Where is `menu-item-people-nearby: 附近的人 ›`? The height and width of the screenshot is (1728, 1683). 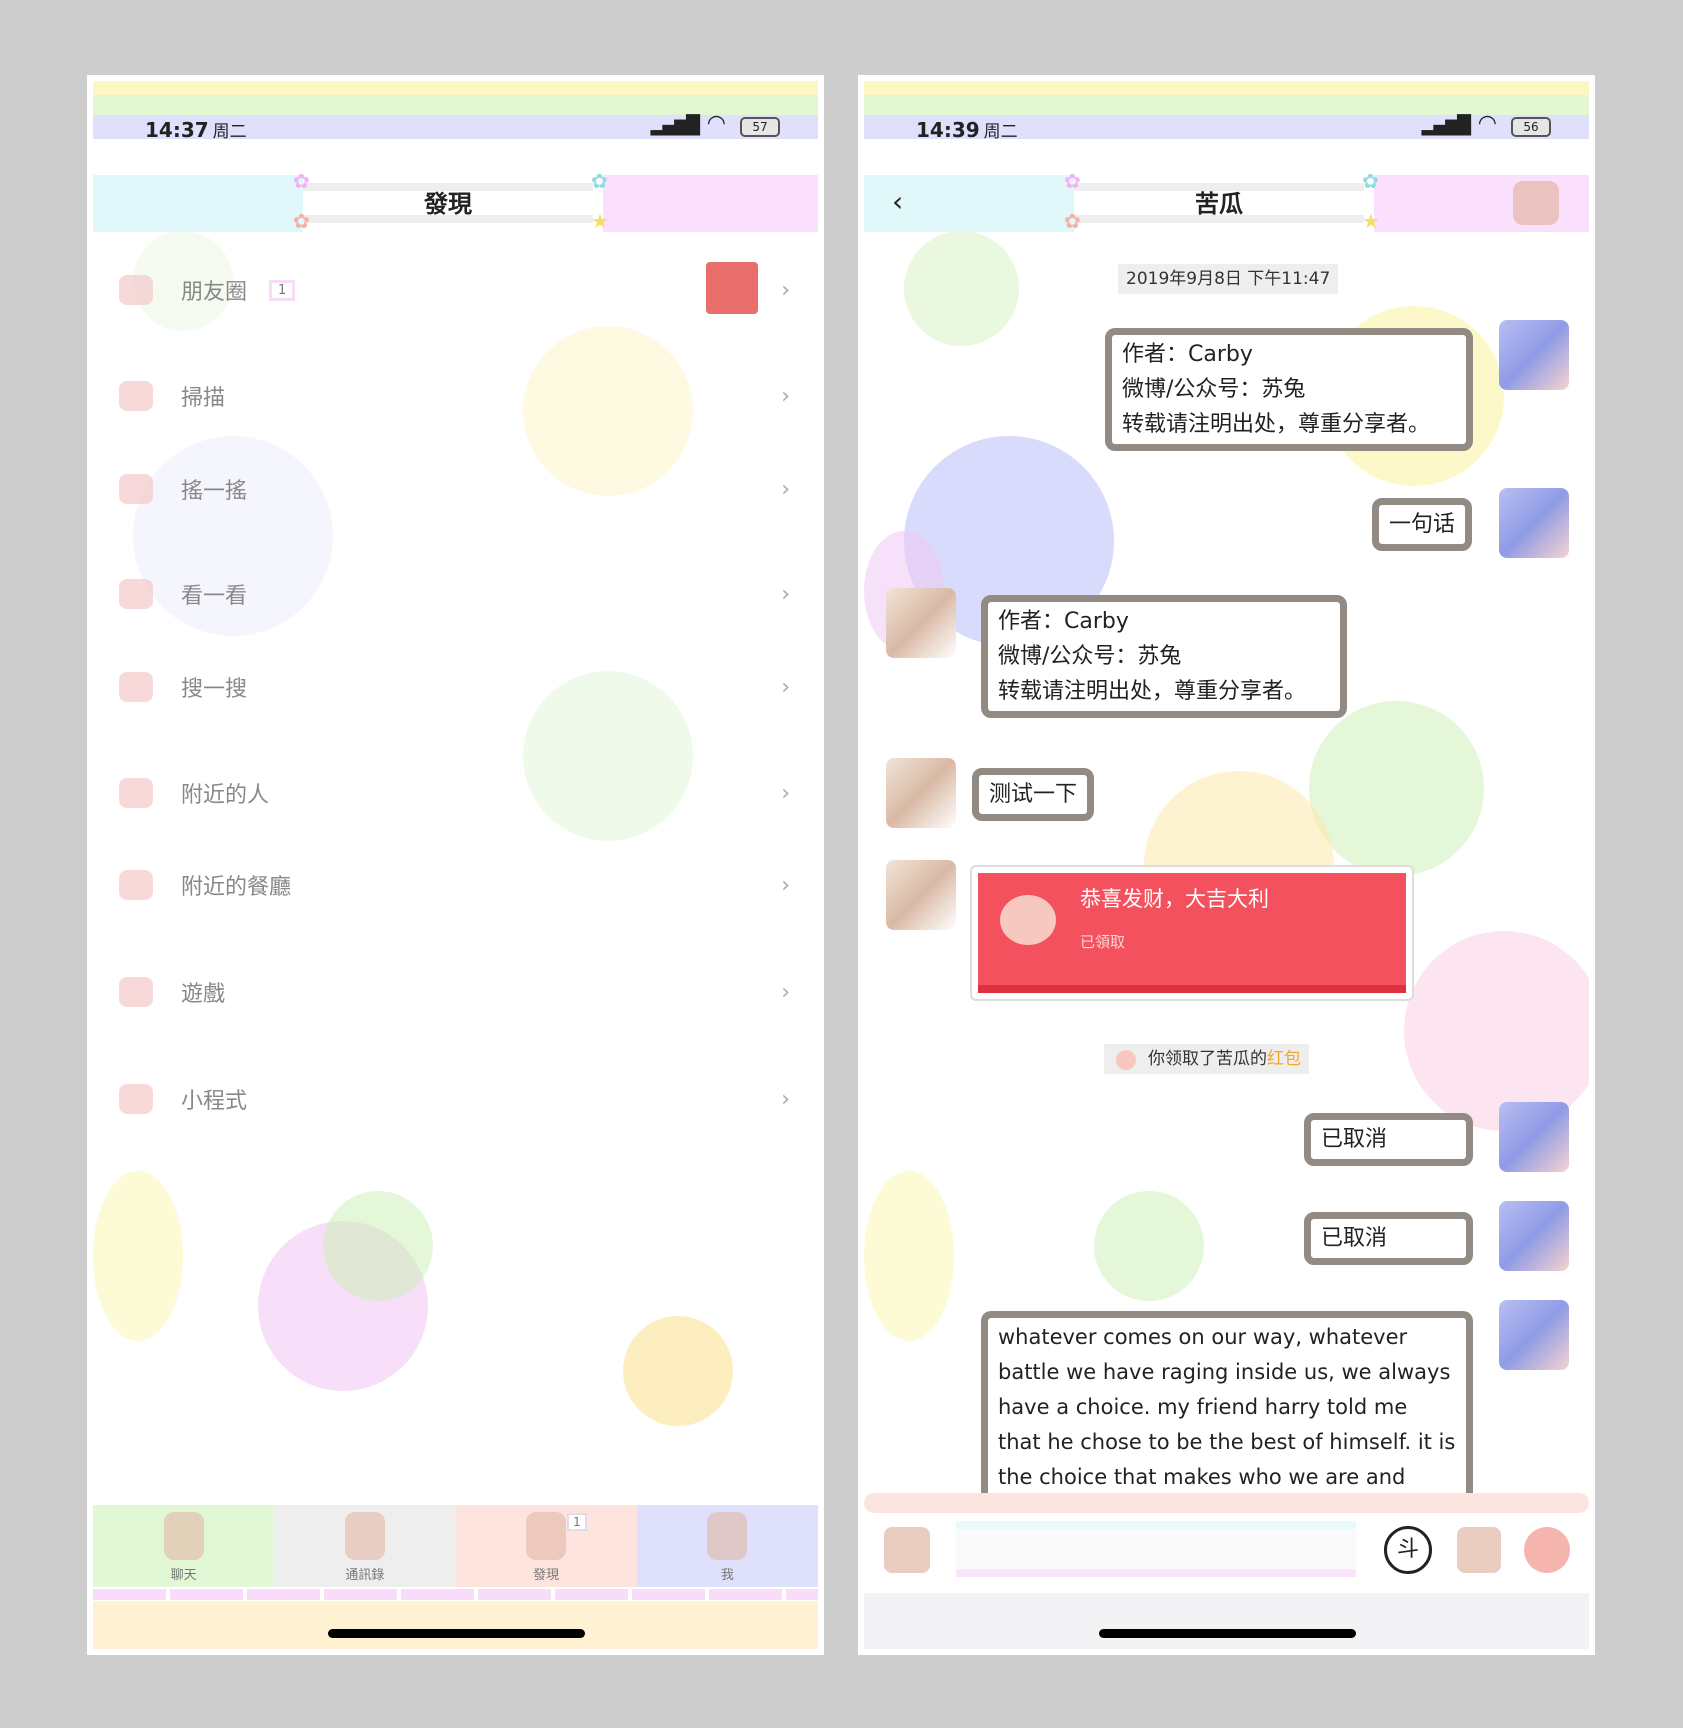 menu-item-people-nearby: 附近的人 › is located at coordinates (455, 793).